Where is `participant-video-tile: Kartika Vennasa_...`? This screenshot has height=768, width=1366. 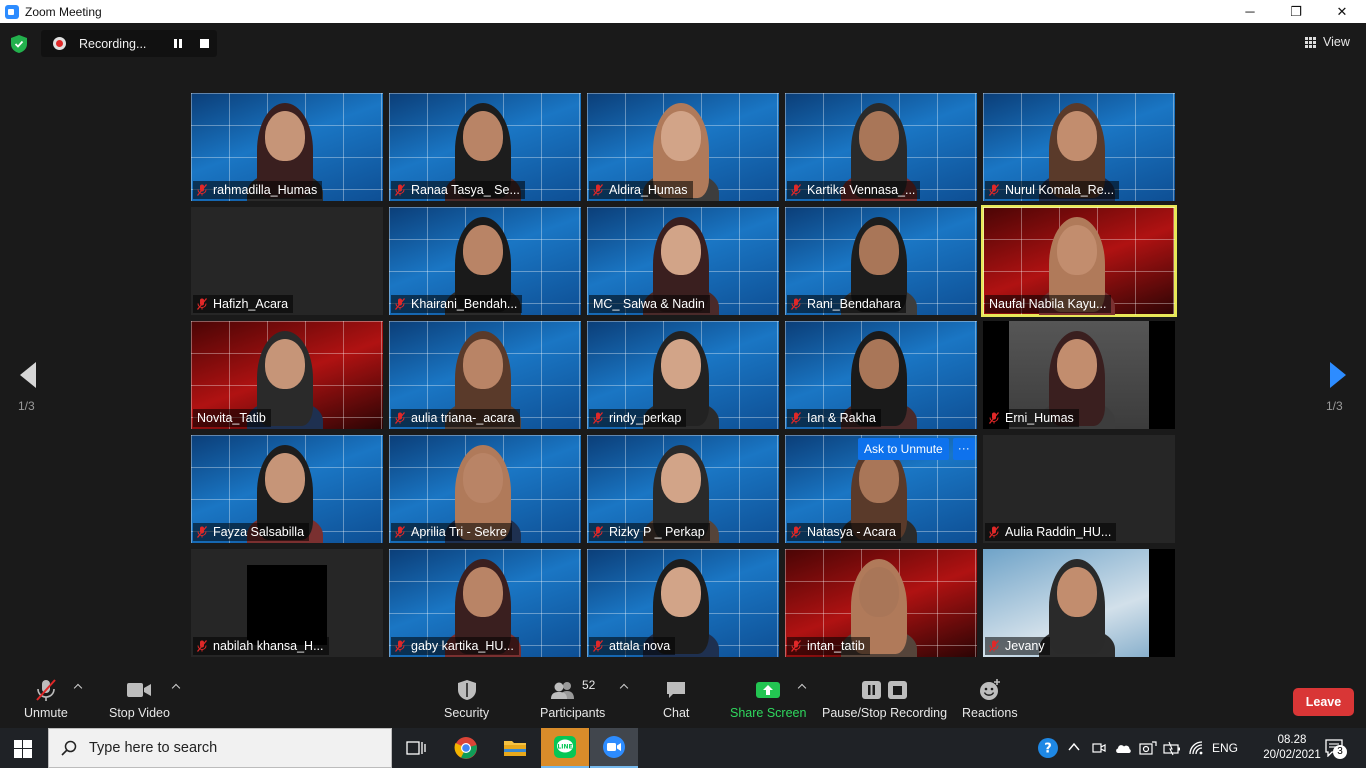
participant-video-tile: Kartika Vennasa_... is located at coordinates (881, 147).